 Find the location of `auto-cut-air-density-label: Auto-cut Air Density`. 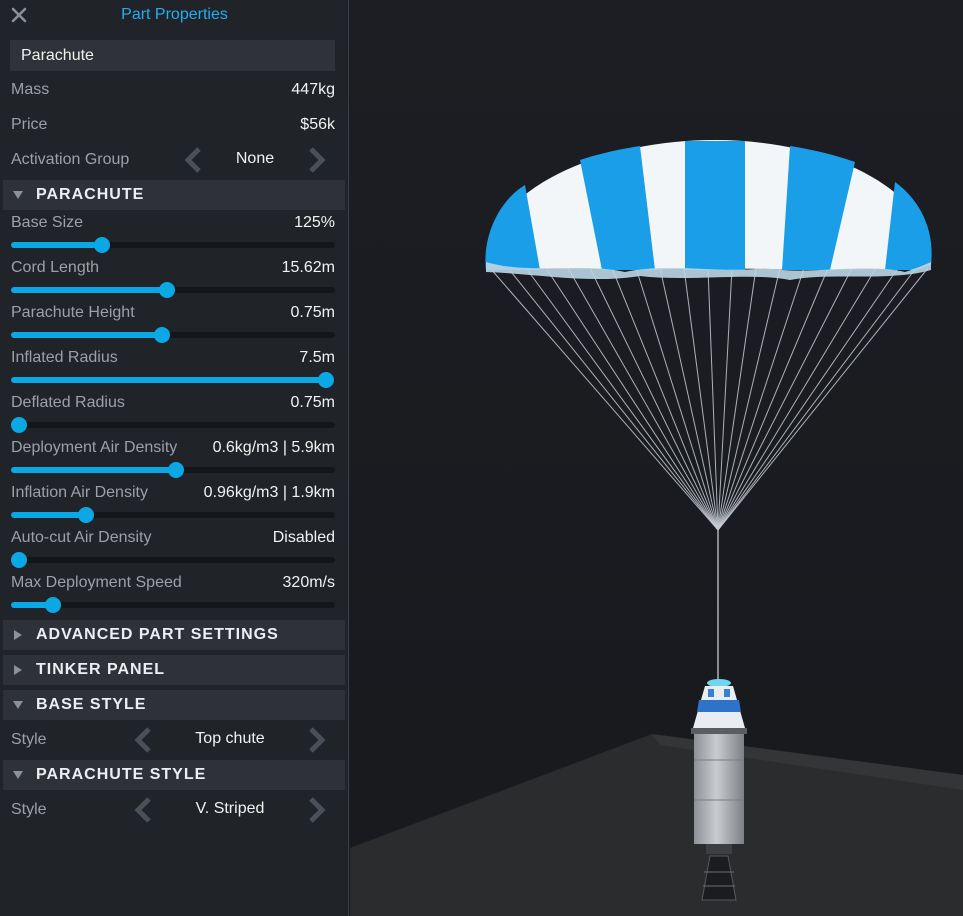

auto-cut-air-density-label: Auto-cut Air Density is located at coordinates (81, 537).